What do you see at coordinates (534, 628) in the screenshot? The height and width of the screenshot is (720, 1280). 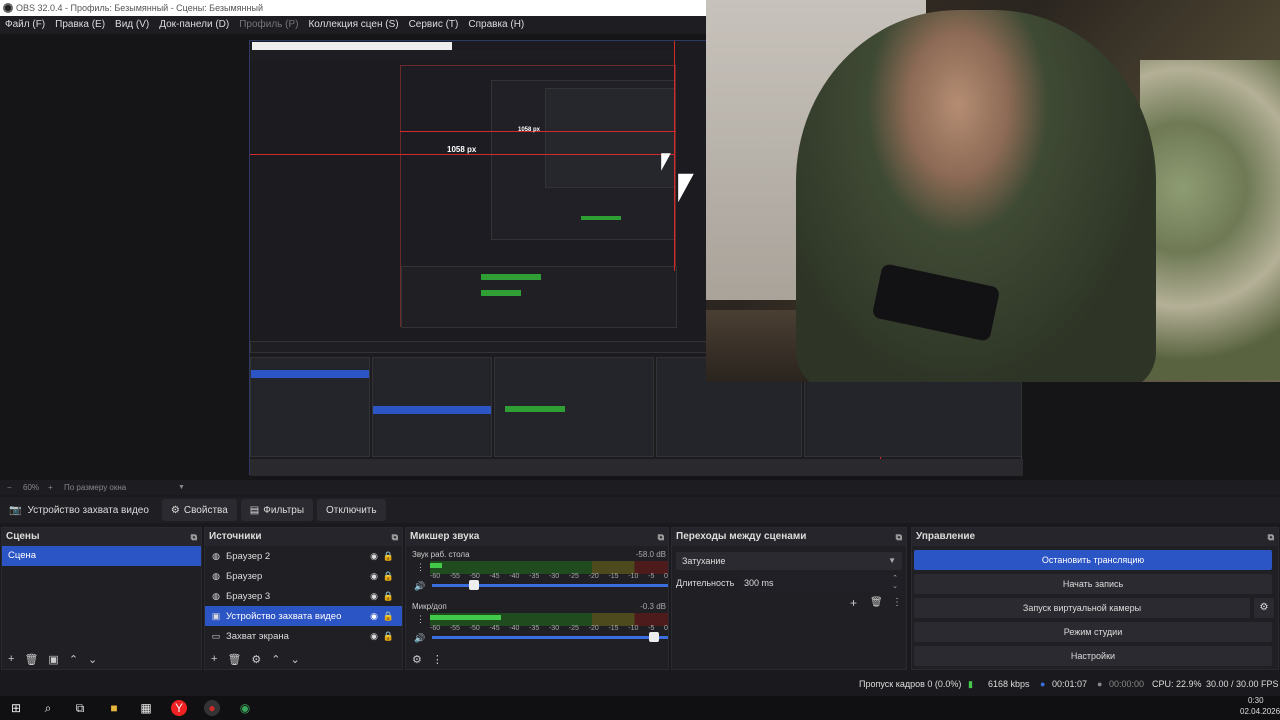 I see `meter-tick: -35` at bounding box center [534, 628].